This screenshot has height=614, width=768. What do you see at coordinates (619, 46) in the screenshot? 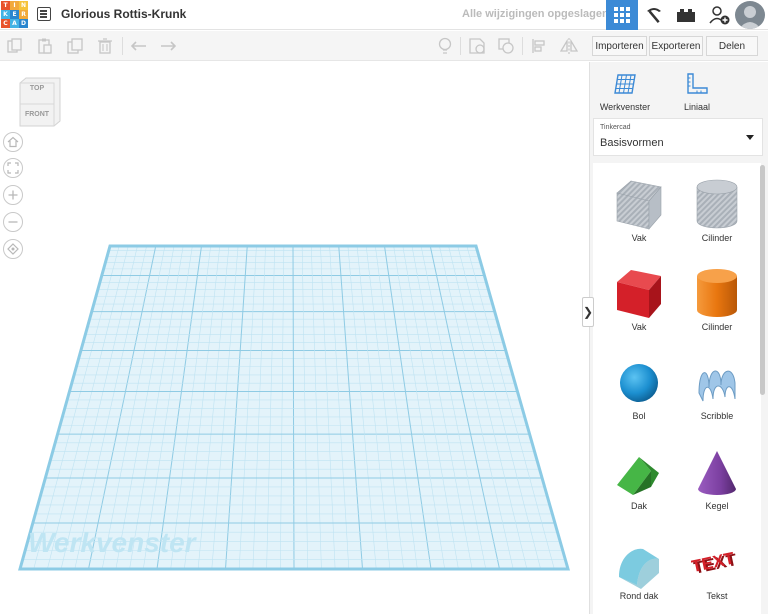
I see `import-button: Importeren` at bounding box center [619, 46].